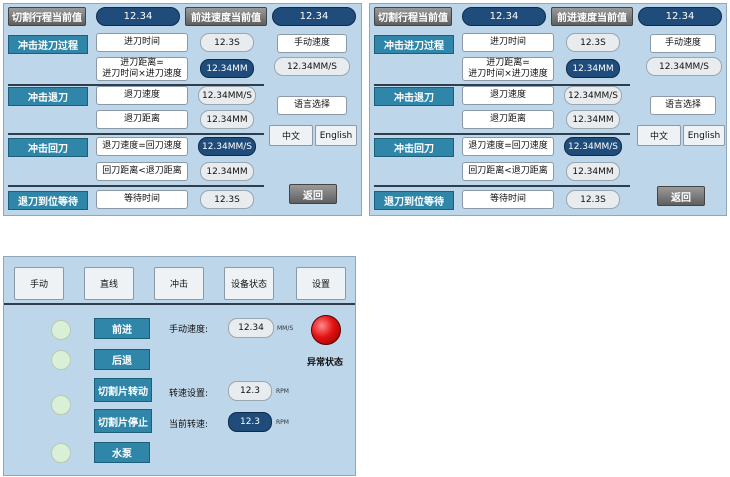 The width and height of the screenshot is (730, 477). What do you see at coordinates (189, 330) in the screenshot?
I see `manual-speed-label: 手动速度:` at bounding box center [189, 330].